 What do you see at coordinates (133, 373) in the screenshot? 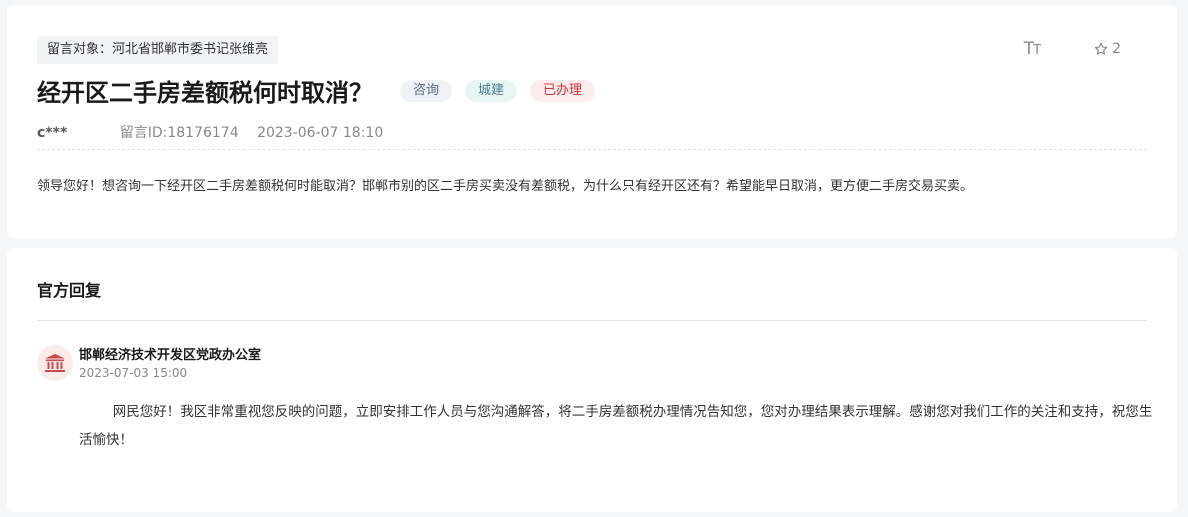
I see `reply-timestamp: 2023-07-03 15:00` at bounding box center [133, 373].